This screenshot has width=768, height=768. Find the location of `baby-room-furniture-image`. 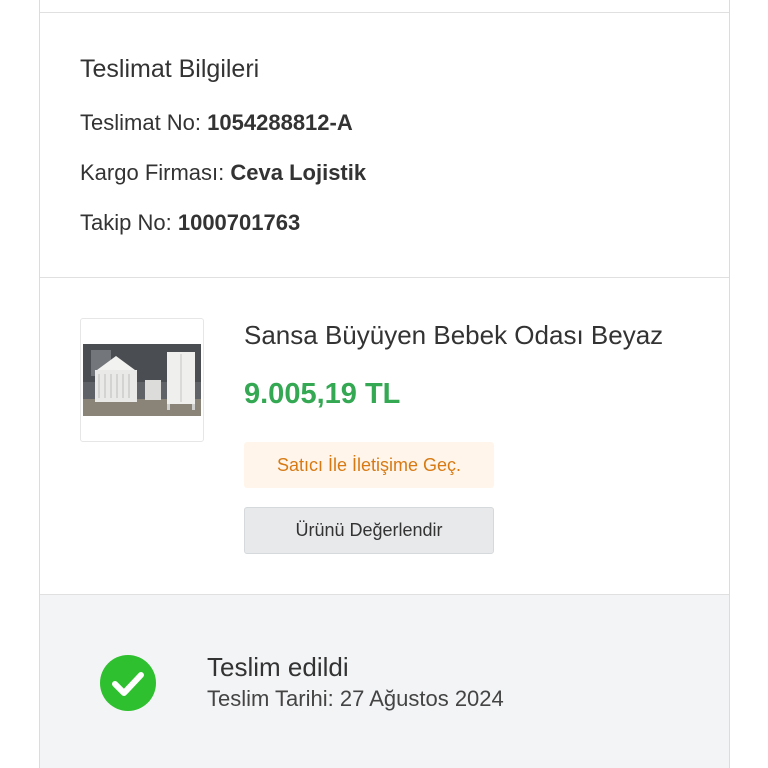

baby-room-furniture-image is located at coordinates (142, 380).